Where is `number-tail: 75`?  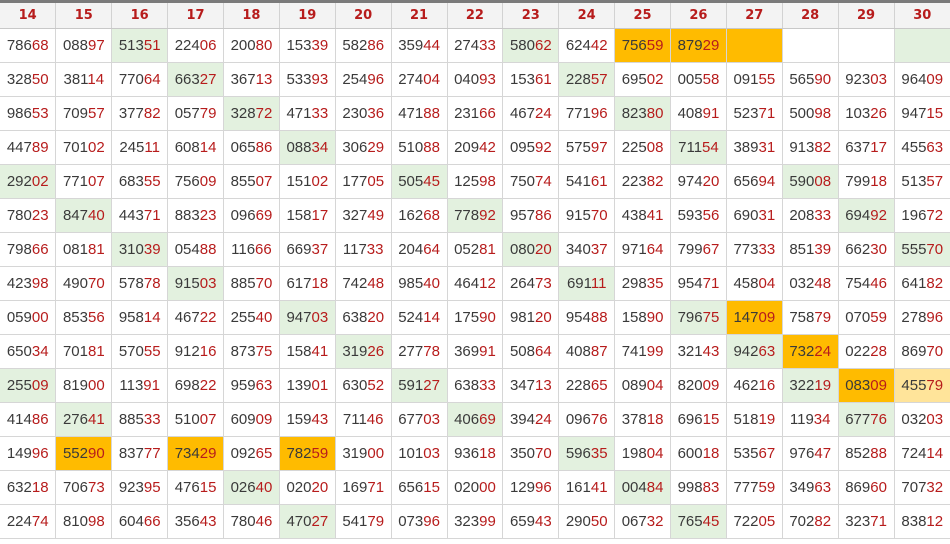 number-tail: 75 is located at coordinates (264, 351).